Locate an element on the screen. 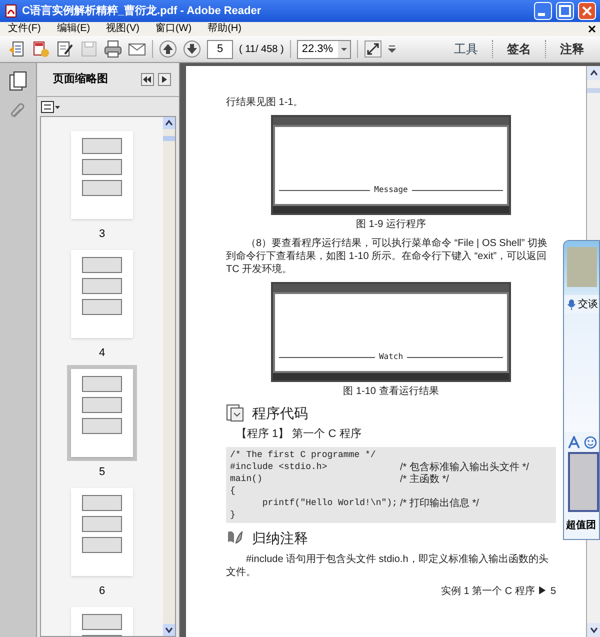 The width and height of the screenshot is (600, 637). pane-label: Watch is located at coordinates (391, 357).